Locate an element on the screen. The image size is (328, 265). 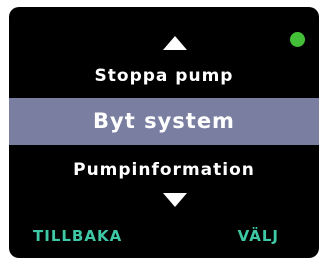
status-indicator-icon is located at coordinates (297, 39).